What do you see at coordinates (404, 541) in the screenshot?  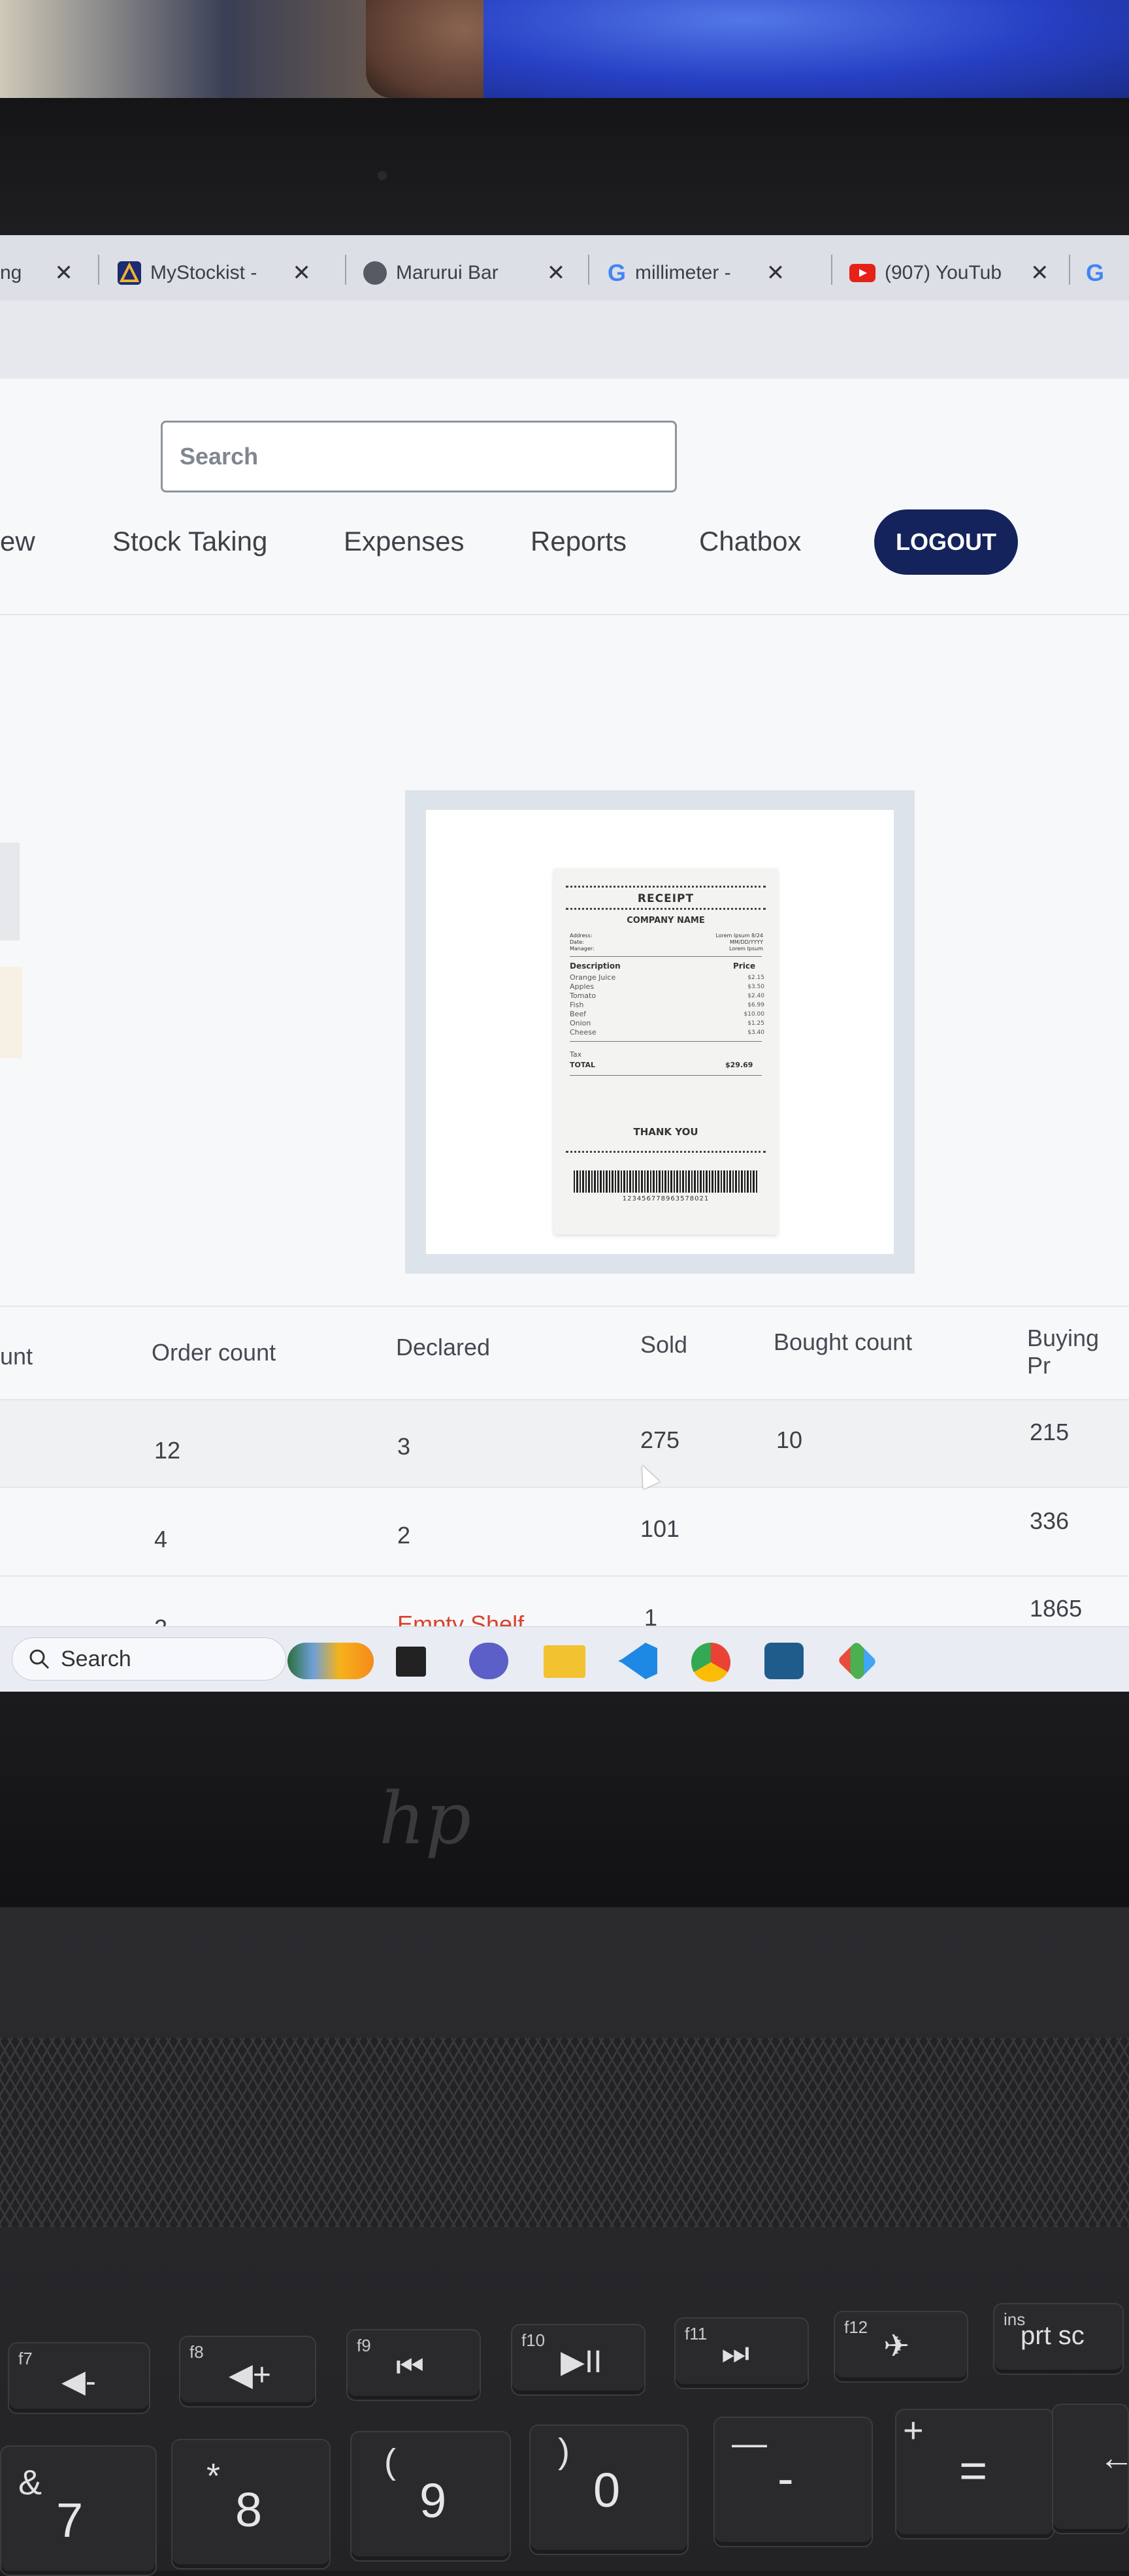 I see `nav-item-expenses: Expenses` at bounding box center [404, 541].